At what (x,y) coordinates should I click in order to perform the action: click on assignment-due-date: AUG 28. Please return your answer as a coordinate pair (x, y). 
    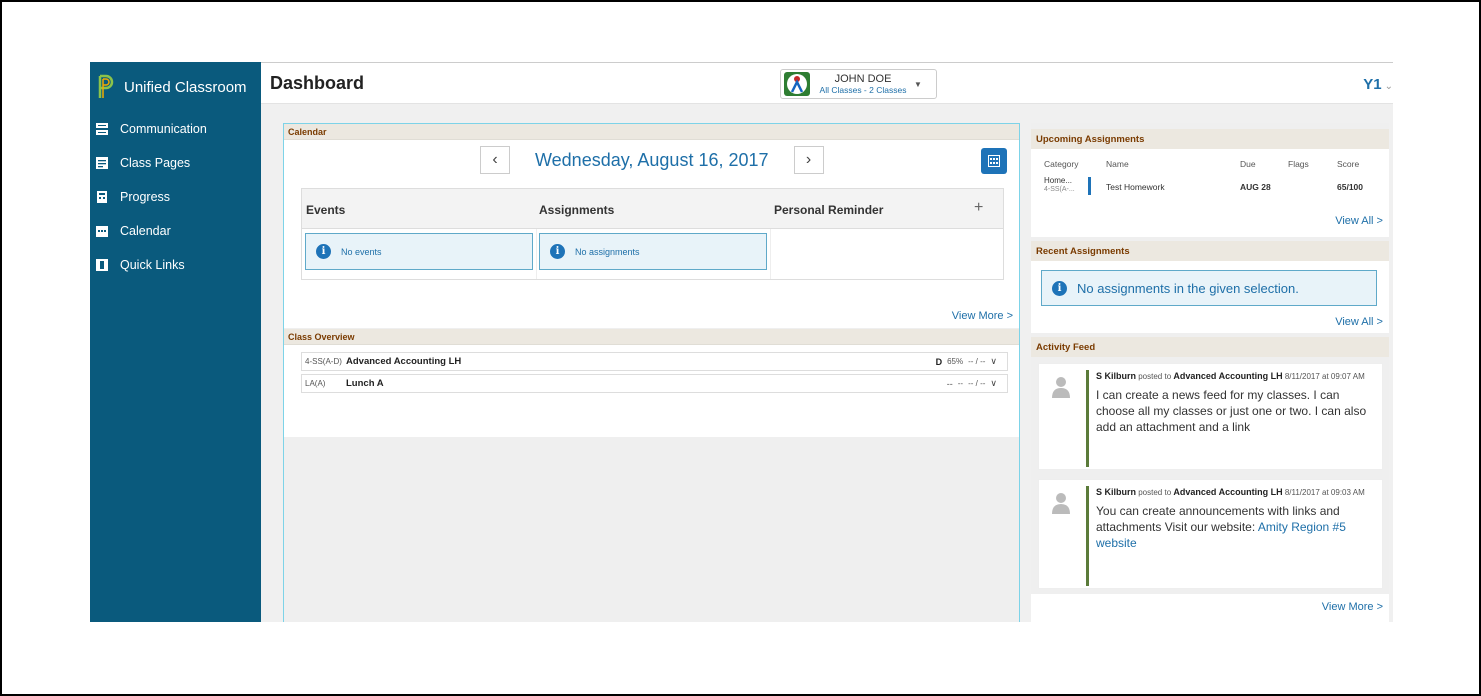
    Looking at the image, I should click on (1255, 187).